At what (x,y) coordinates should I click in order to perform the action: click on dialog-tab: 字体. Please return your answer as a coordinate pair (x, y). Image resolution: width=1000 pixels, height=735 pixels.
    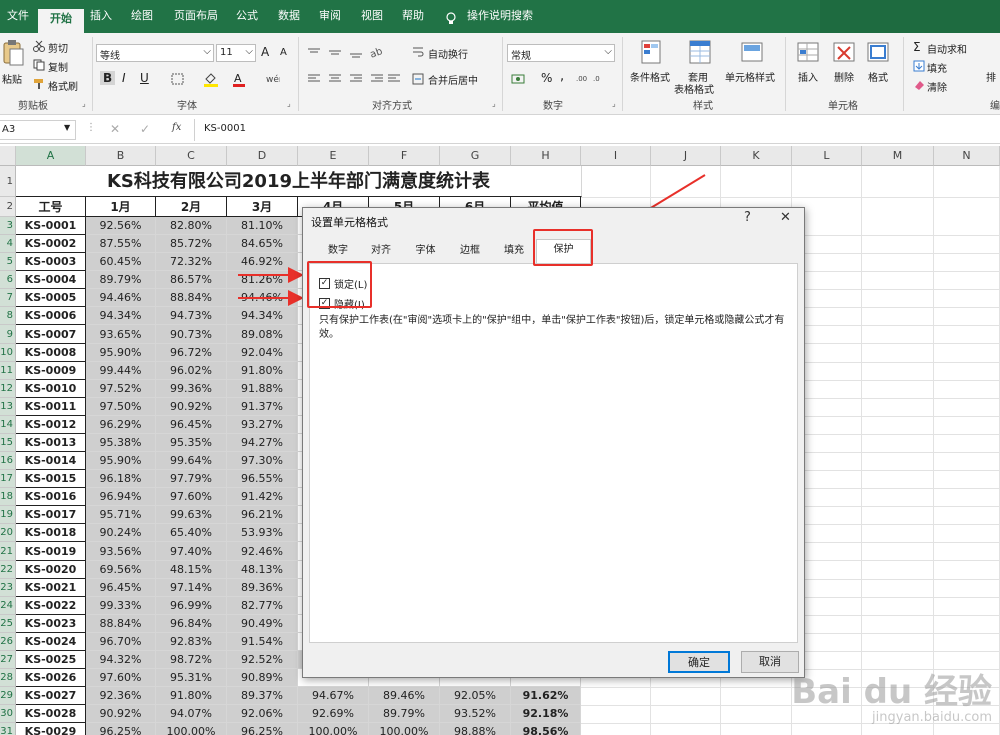
    Looking at the image, I should click on (425, 252).